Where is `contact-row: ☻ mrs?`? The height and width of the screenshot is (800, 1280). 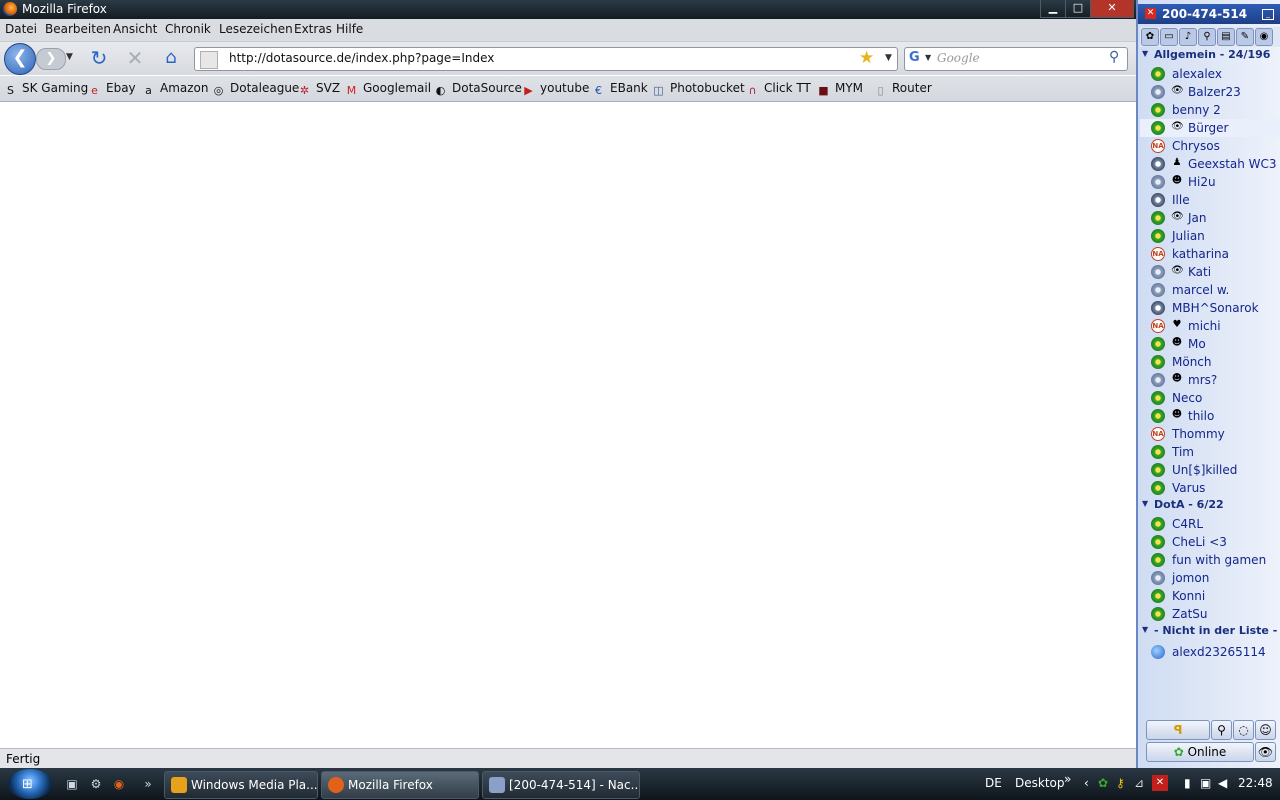
contact-row: ☻ mrs? is located at coordinates (1210, 380).